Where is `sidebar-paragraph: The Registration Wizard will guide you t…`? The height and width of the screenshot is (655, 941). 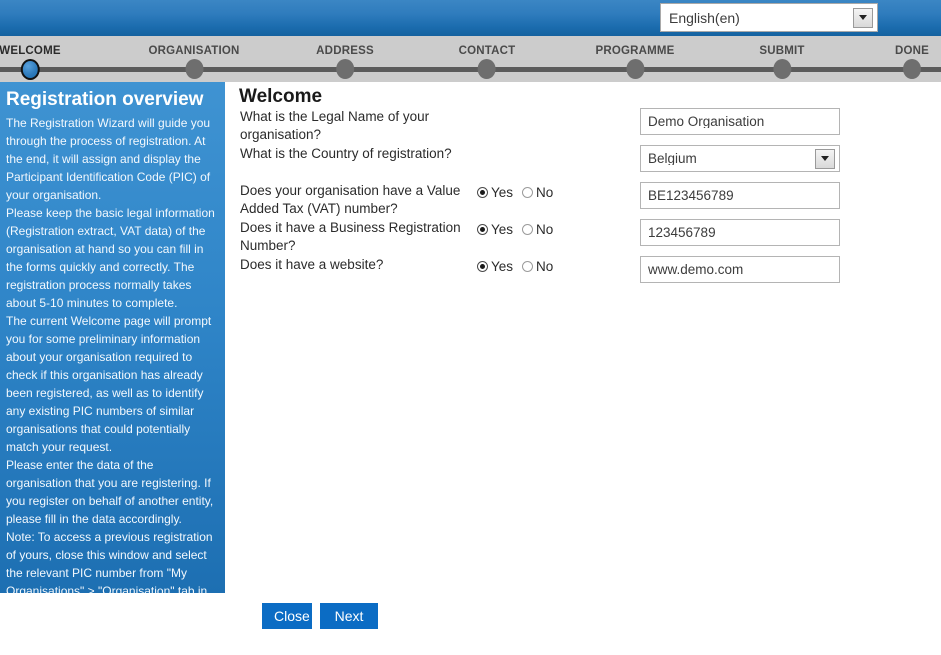 sidebar-paragraph: The Registration Wizard will guide you t… is located at coordinates (108, 159).